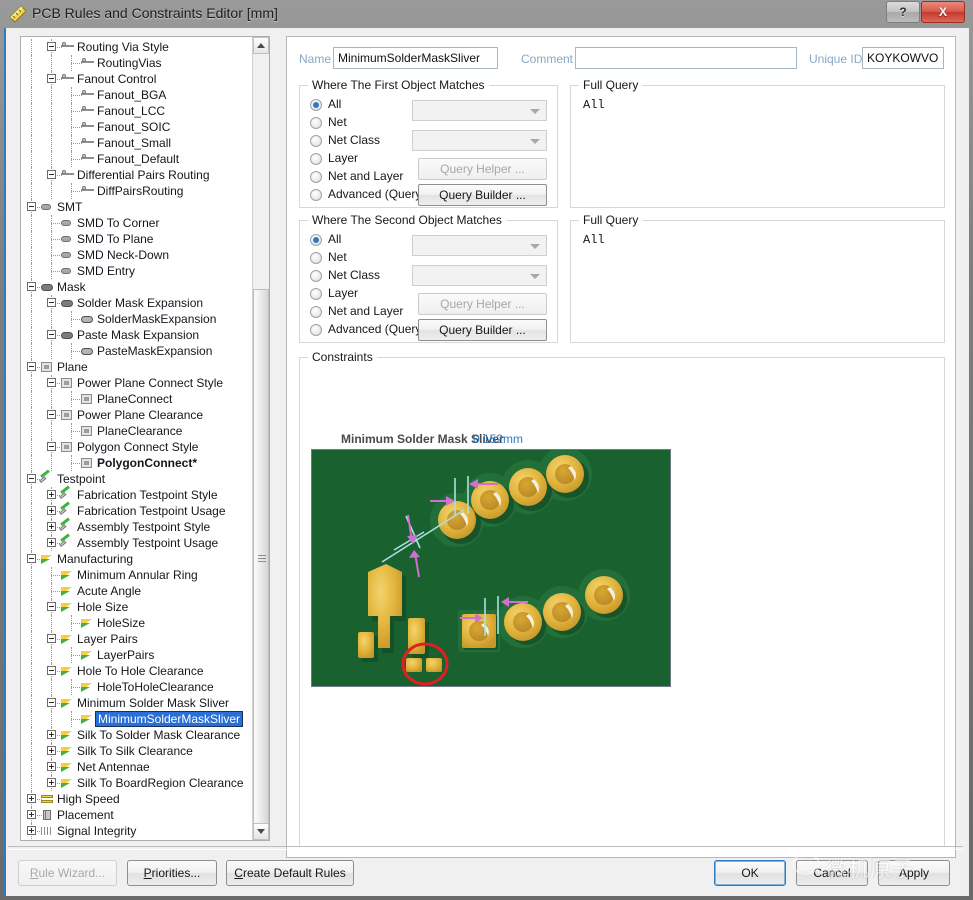 This screenshot has height=900, width=973. I want to click on tree-item-fanout-soic: Fanout_SOIC, so click(137, 127).